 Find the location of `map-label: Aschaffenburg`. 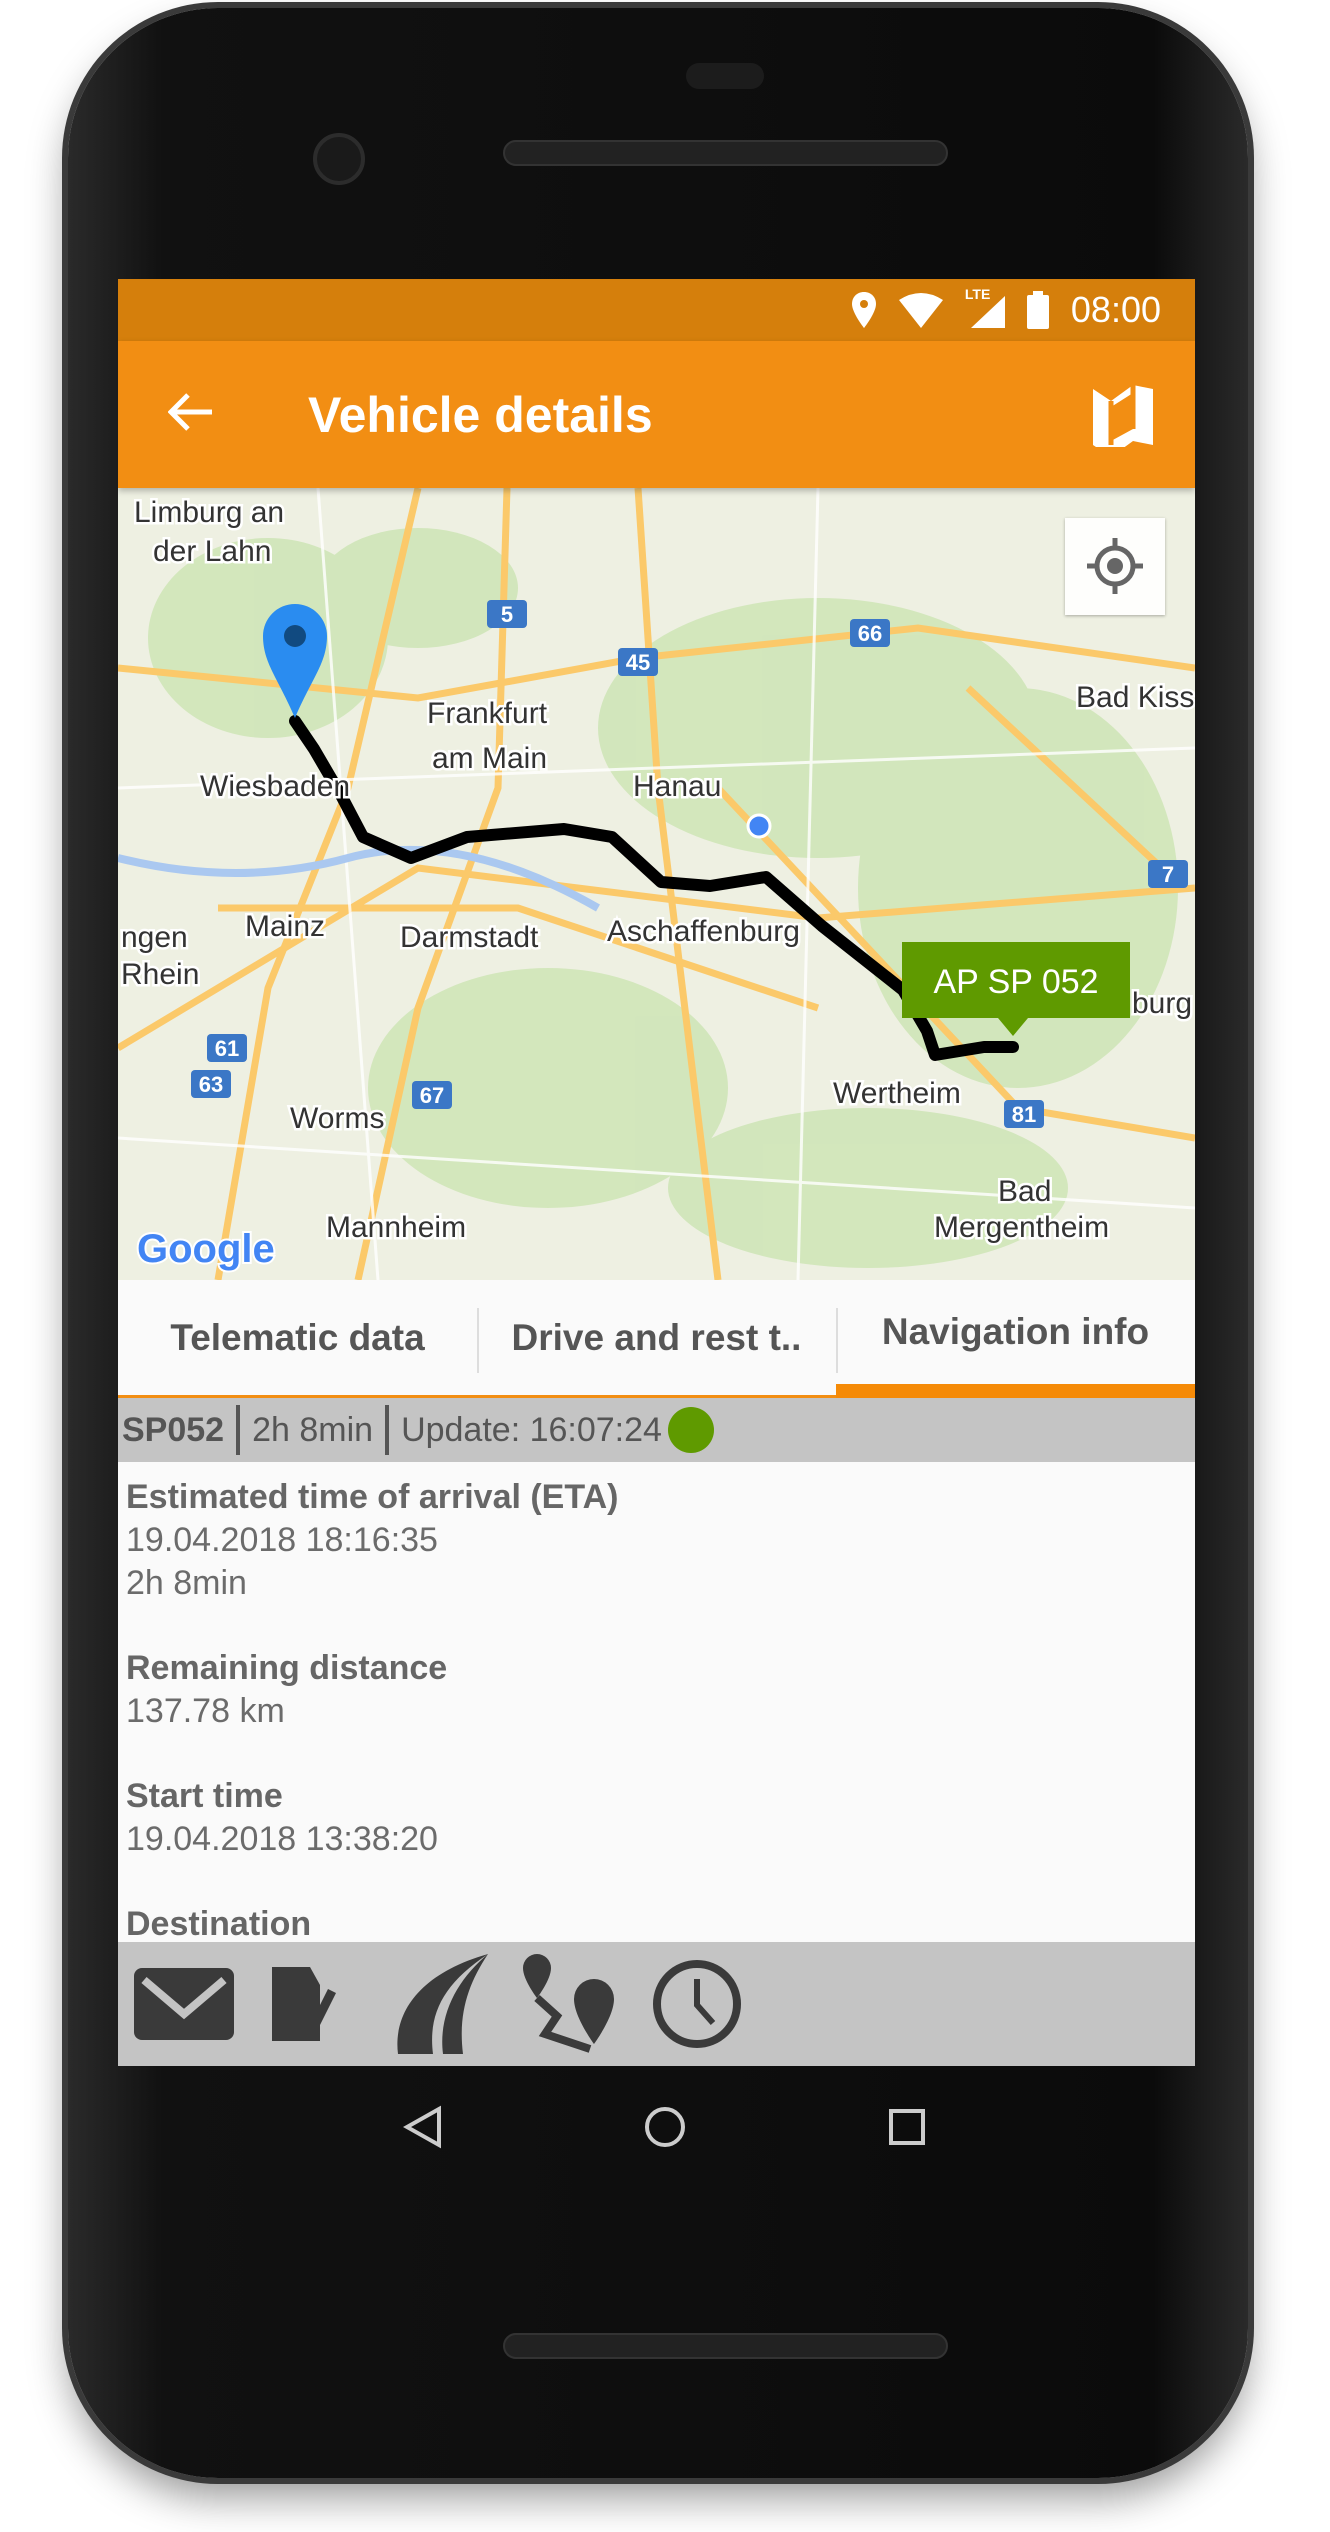

map-label: Aschaffenburg is located at coordinates (703, 931).